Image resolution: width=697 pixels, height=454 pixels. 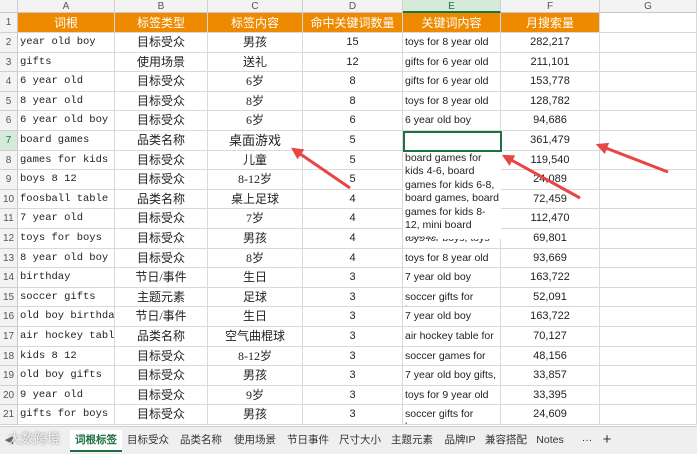 What do you see at coordinates (360, 440) in the screenshot?
I see `sheet-tab: 尺寸大小` at bounding box center [360, 440].